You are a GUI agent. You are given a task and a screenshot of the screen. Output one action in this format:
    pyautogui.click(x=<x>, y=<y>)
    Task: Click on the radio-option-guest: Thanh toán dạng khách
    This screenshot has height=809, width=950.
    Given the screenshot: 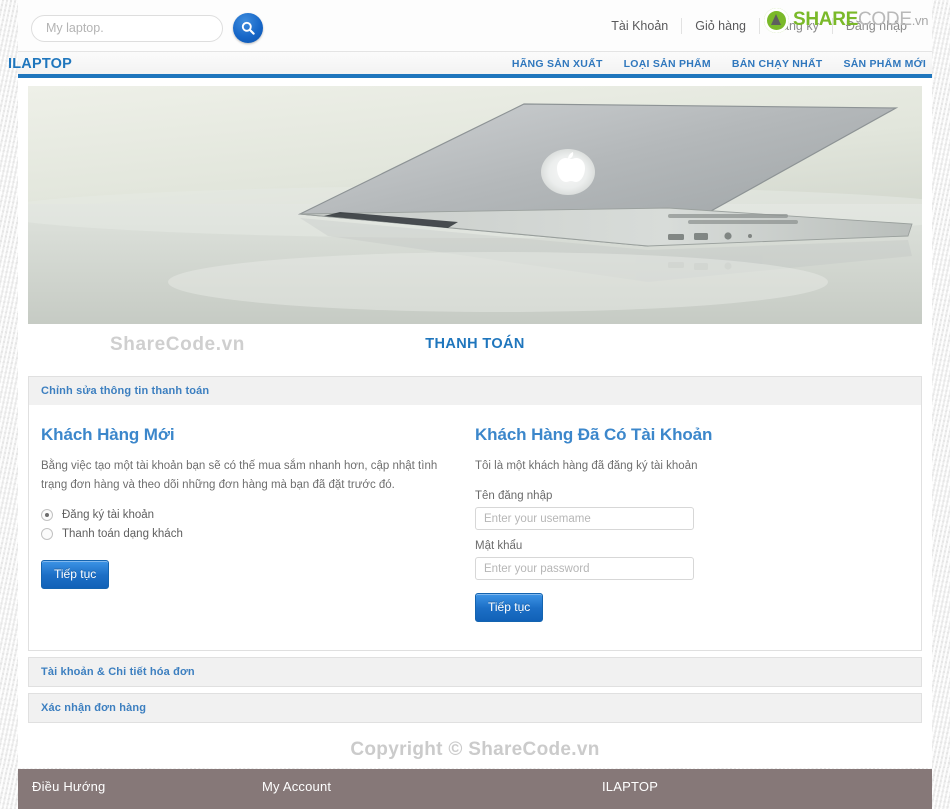 What is the action you would take?
    pyautogui.click(x=245, y=534)
    